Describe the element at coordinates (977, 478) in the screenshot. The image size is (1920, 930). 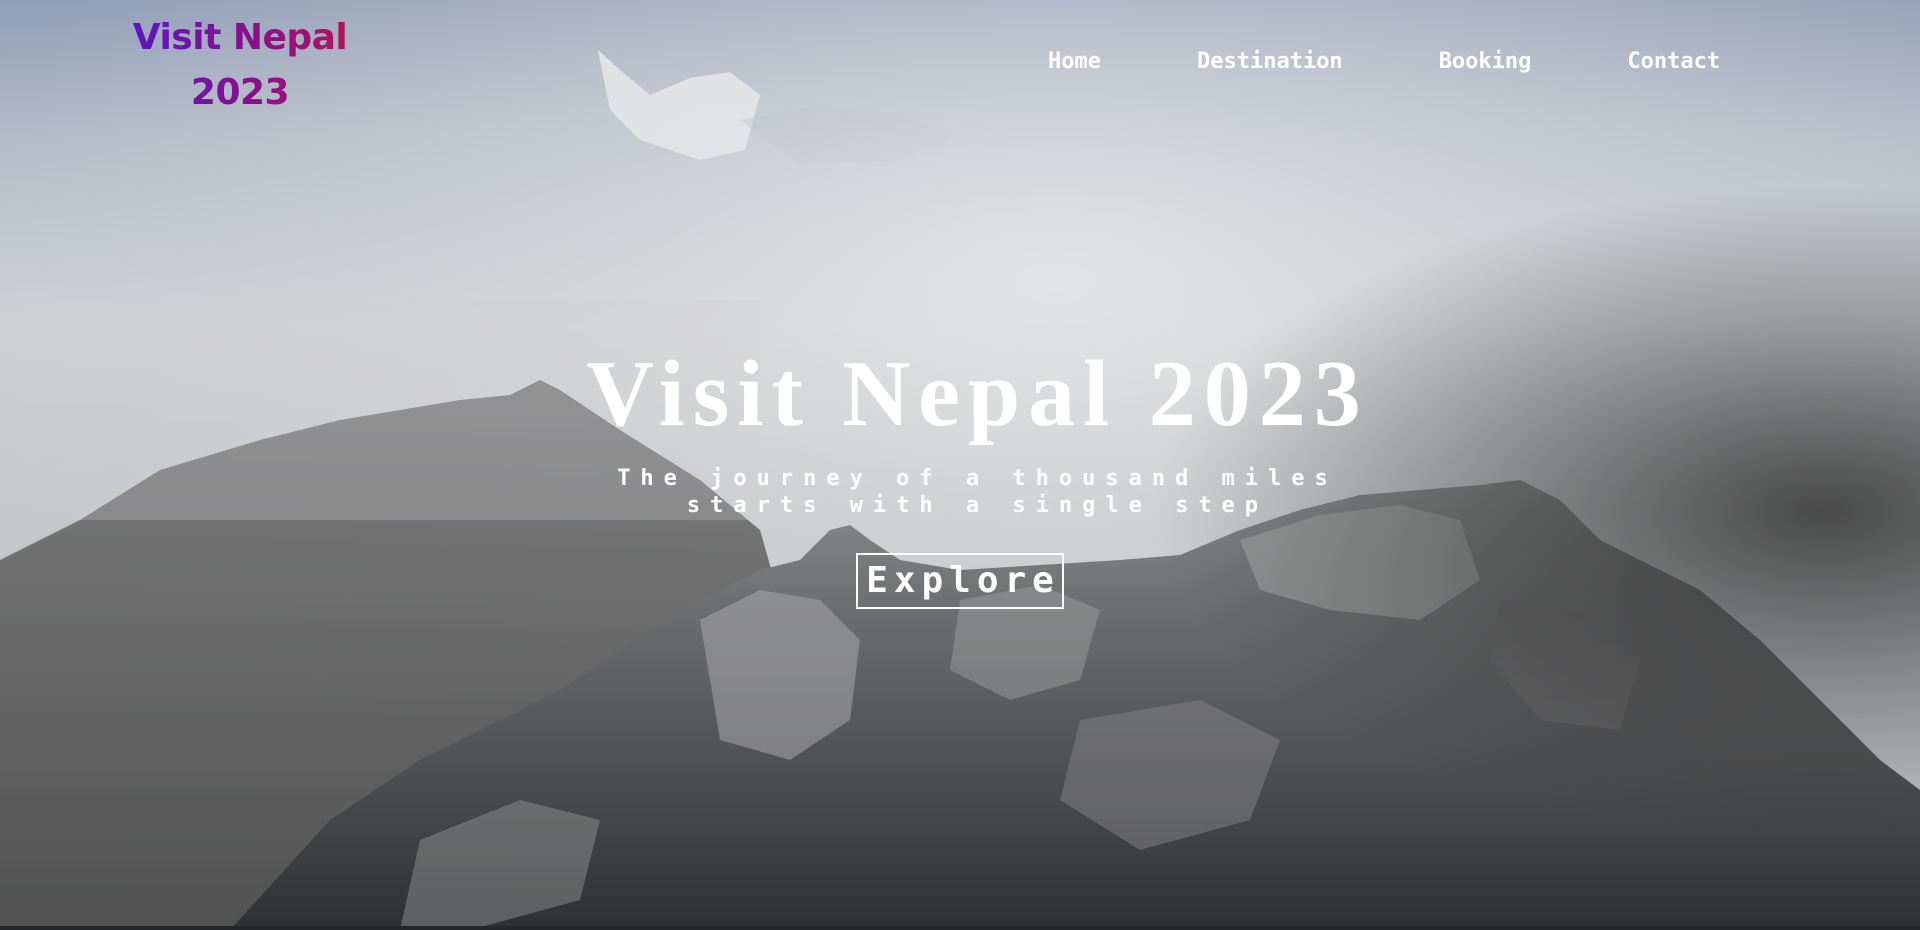
I see `hero-subtitle-line-1: The journey of a thousand miles` at that location.